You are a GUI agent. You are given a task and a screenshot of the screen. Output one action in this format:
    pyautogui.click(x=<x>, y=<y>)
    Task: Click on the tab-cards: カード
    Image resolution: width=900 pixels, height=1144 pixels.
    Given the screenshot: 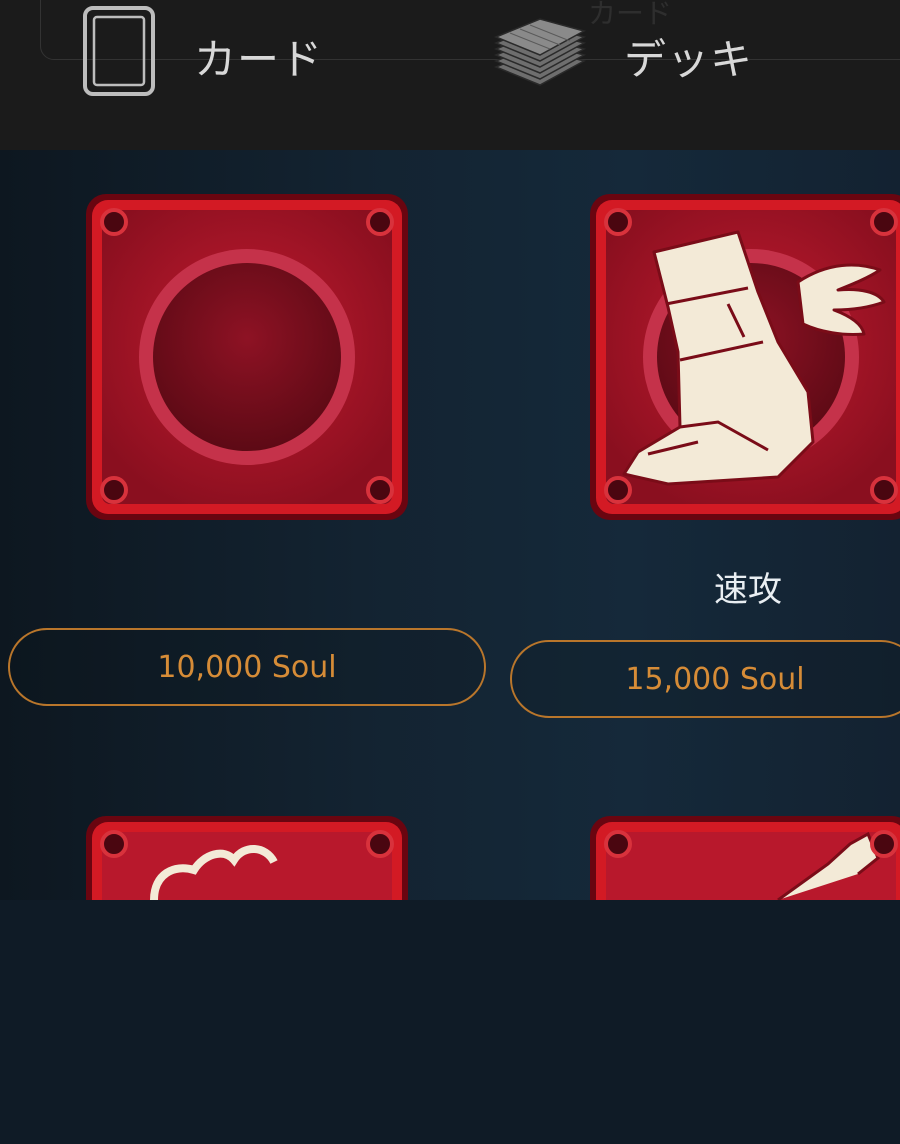 What is the action you would take?
    pyautogui.click(x=203, y=54)
    